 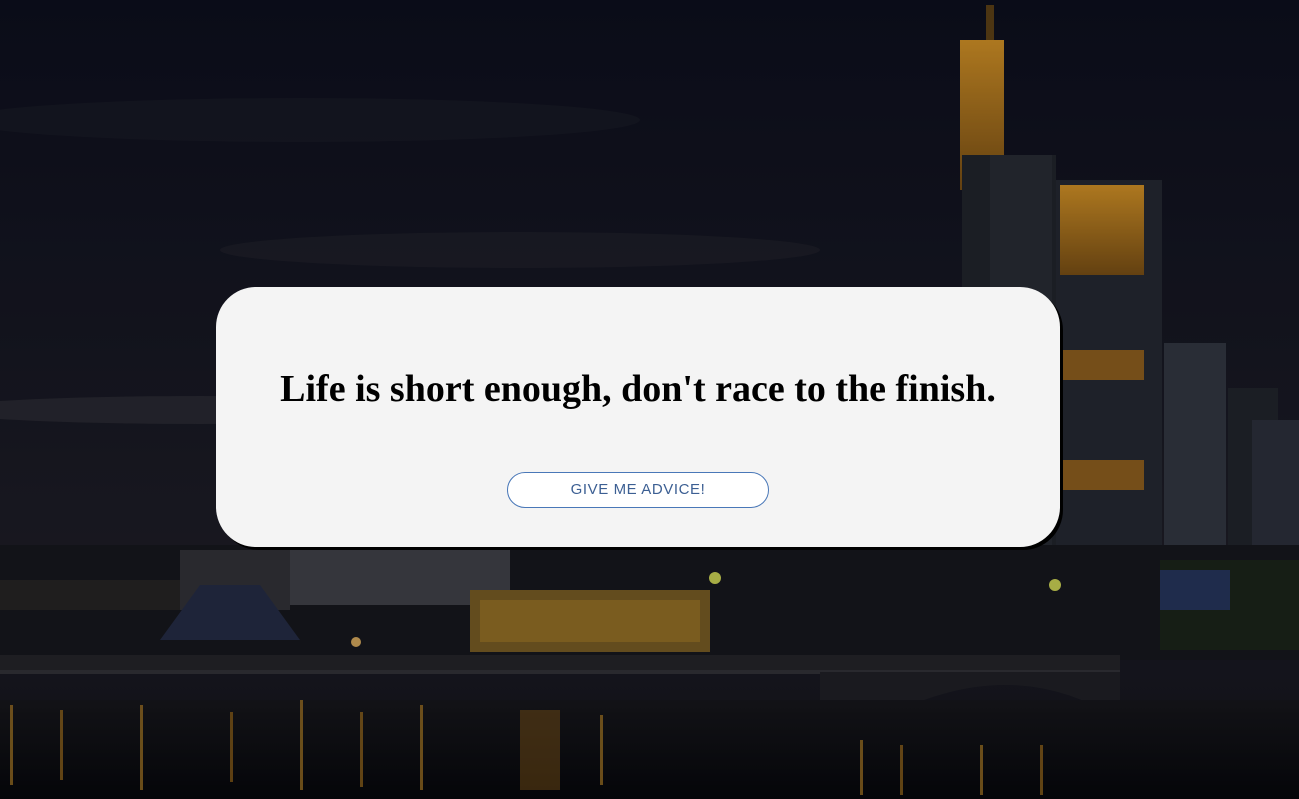 What do you see at coordinates (638, 490) in the screenshot?
I see `give-me-advice-button: GIVE ME ADVICE!` at bounding box center [638, 490].